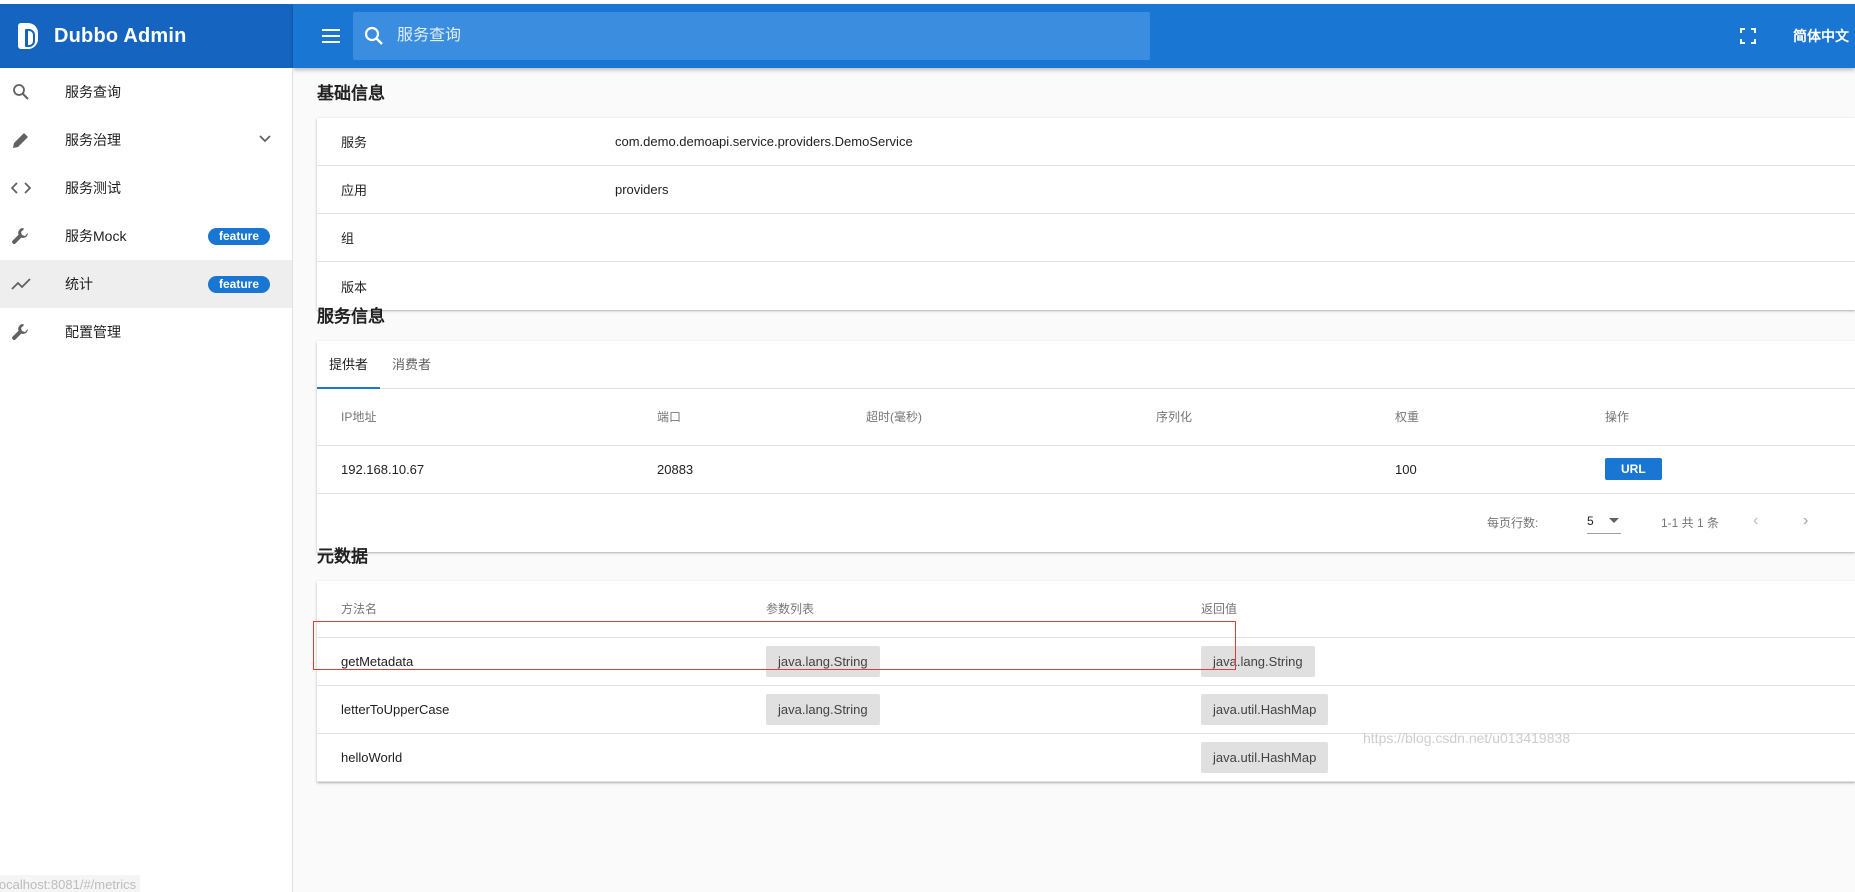  Describe the element at coordinates (1086, 523) in the screenshot. I see `pagination: 每页行数: 5 1-1 共 1 条 ‹ ›` at that location.